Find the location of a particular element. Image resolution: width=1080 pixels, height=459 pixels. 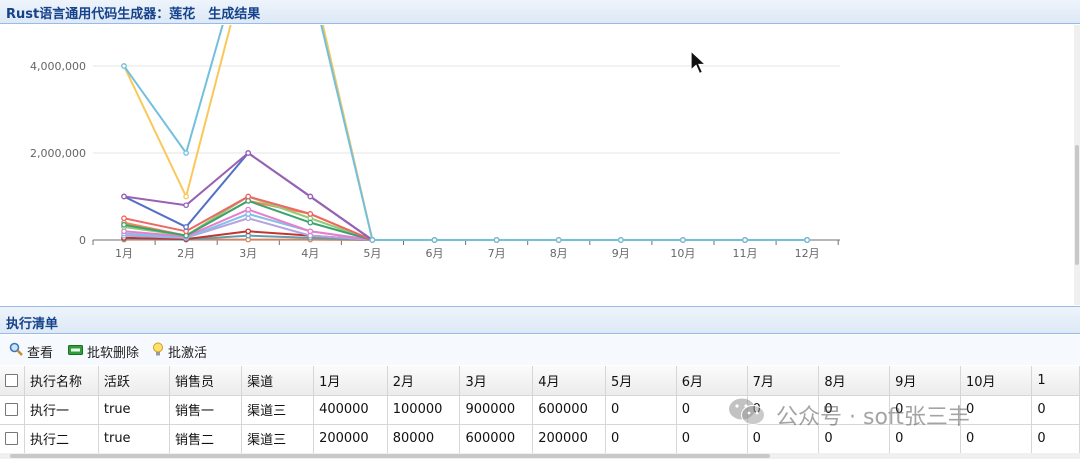

x-tick-label: 6月 is located at coordinates (435, 253).